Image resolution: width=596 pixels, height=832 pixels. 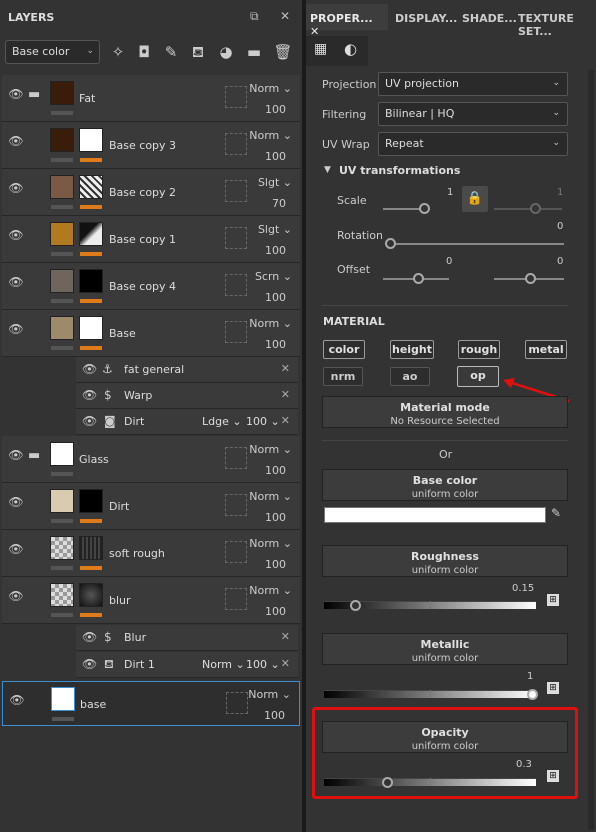 What do you see at coordinates (473, 144) in the screenshot?
I see `uvwrap-dropdown: Repeat ⌄` at bounding box center [473, 144].